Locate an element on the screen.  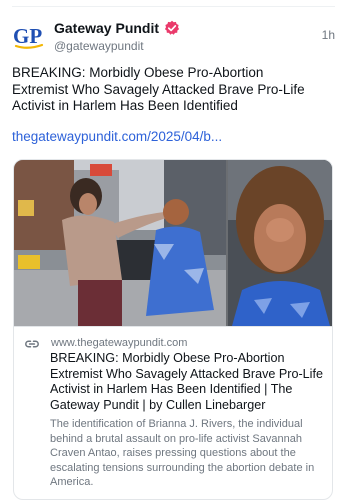
author-block: Gateway Pundit @gatewaypundit is located at coordinates (117, 36).